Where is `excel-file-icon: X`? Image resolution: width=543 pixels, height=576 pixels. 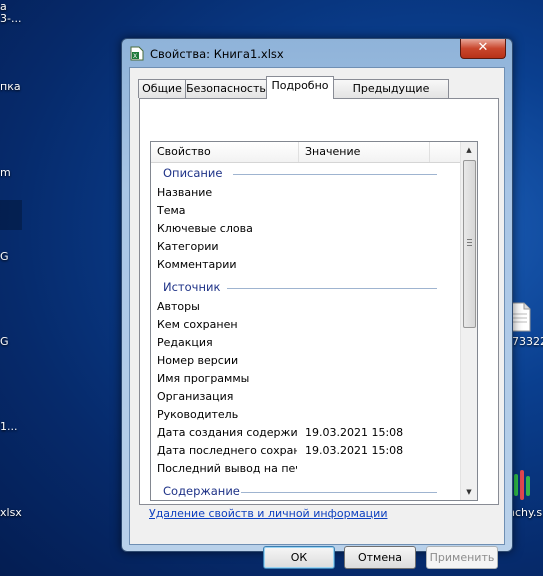
excel-file-icon: X is located at coordinates (137, 53).